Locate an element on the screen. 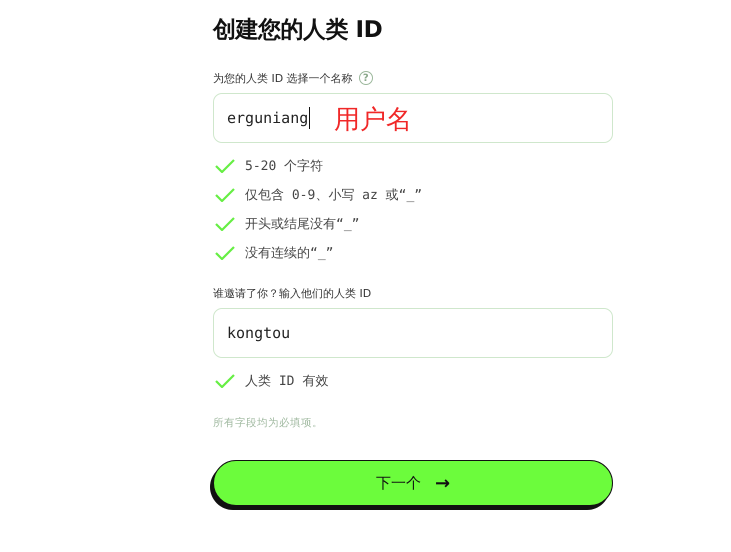  input-field: erguniang 用户名 is located at coordinates (413, 118).